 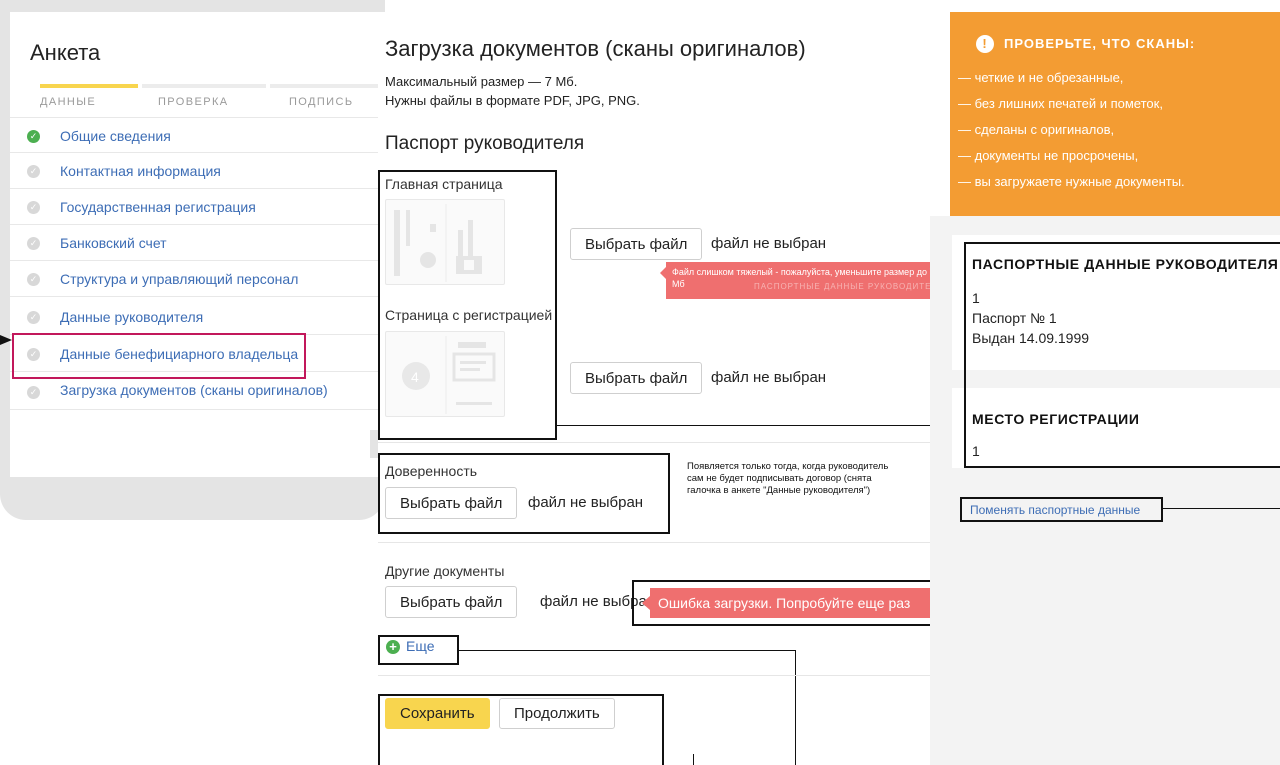 I want to click on registration-page-preview: 4, so click(x=445, y=374).